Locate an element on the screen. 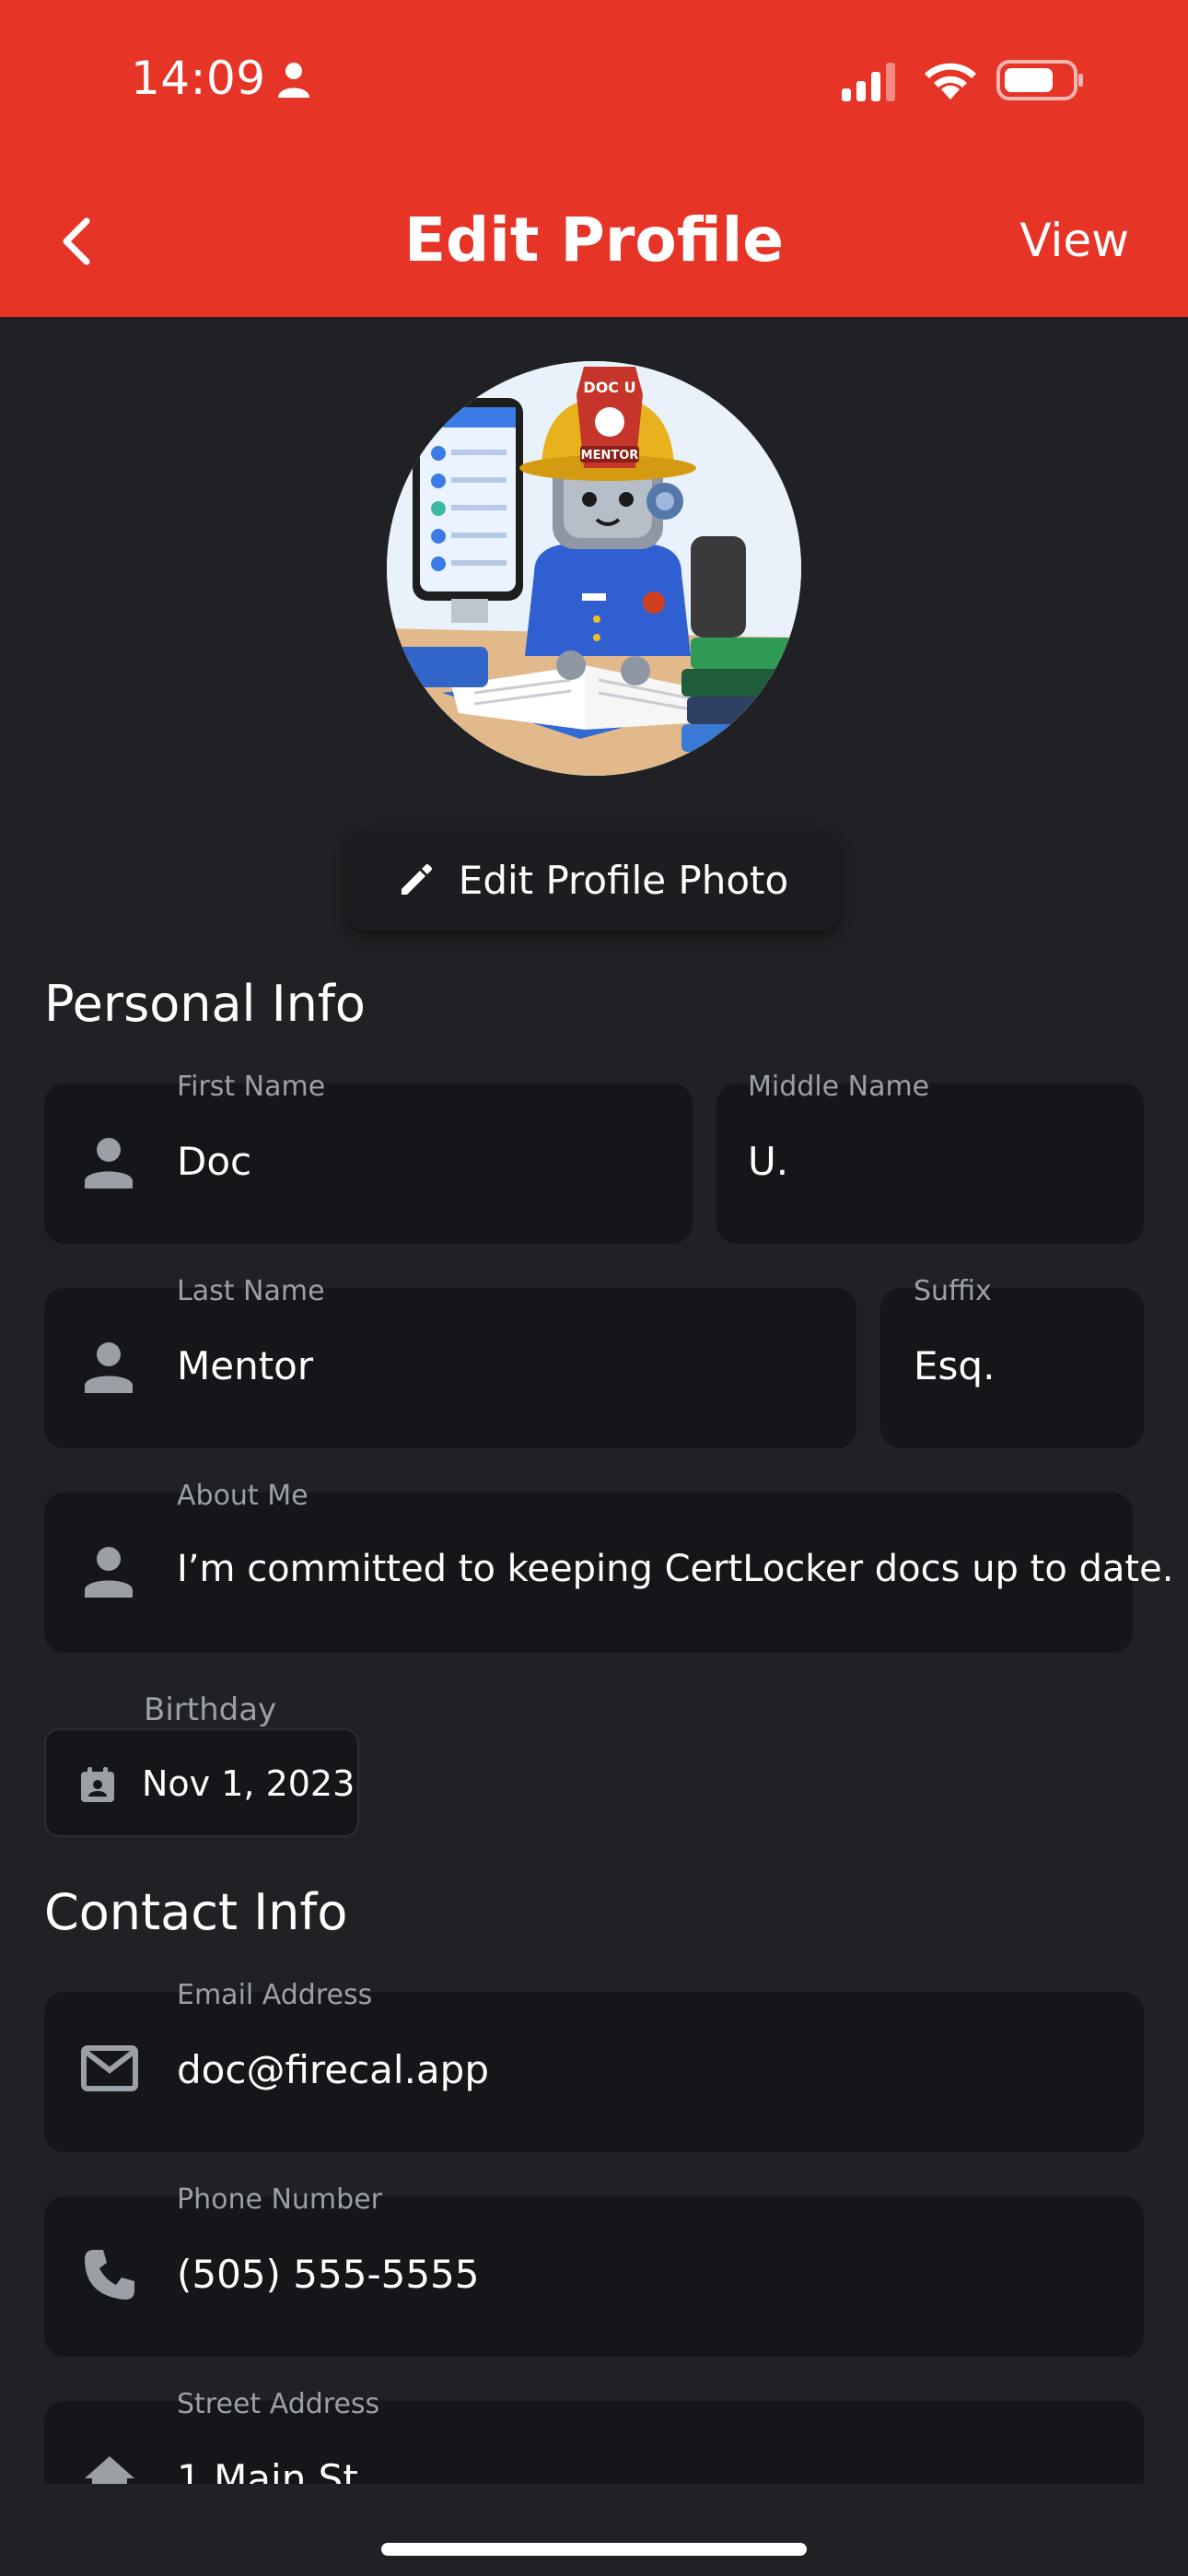 This screenshot has height=2576, width=1188. last-name-field: Last Name Mentor is located at coordinates (450, 1361).